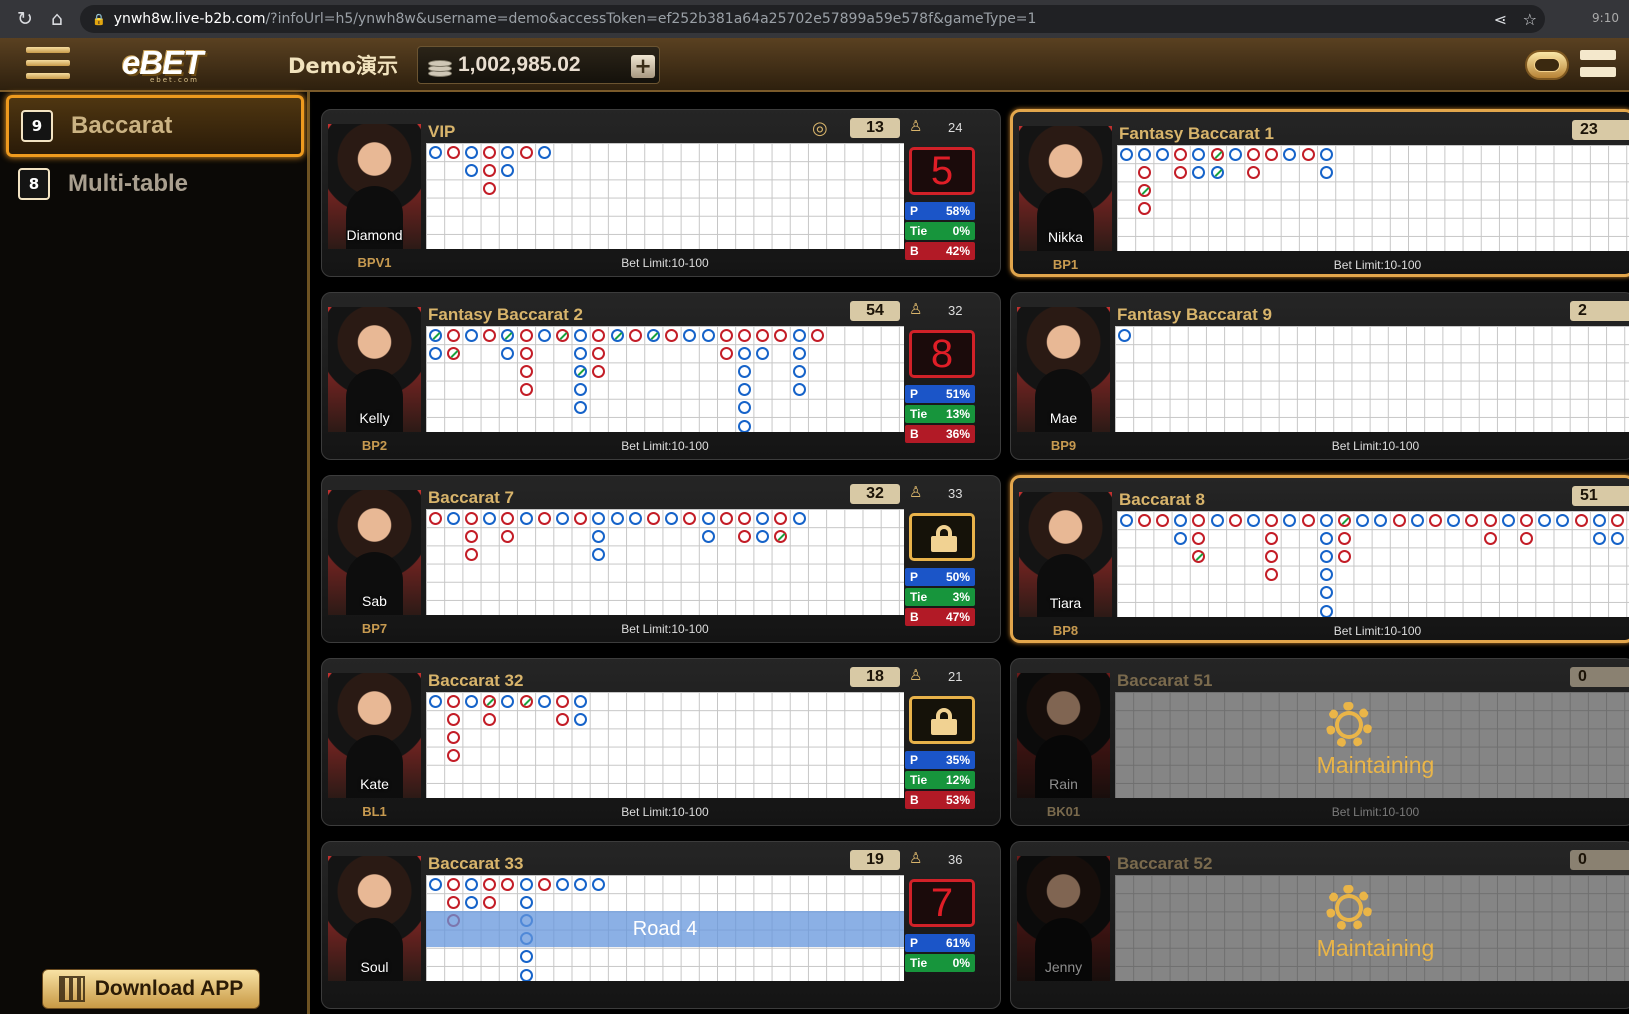 The height and width of the screenshot is (1014, 1629). Describe the element at coordinates (957, 760) in the screenshot. I see `stat-value: 35%` at that location.